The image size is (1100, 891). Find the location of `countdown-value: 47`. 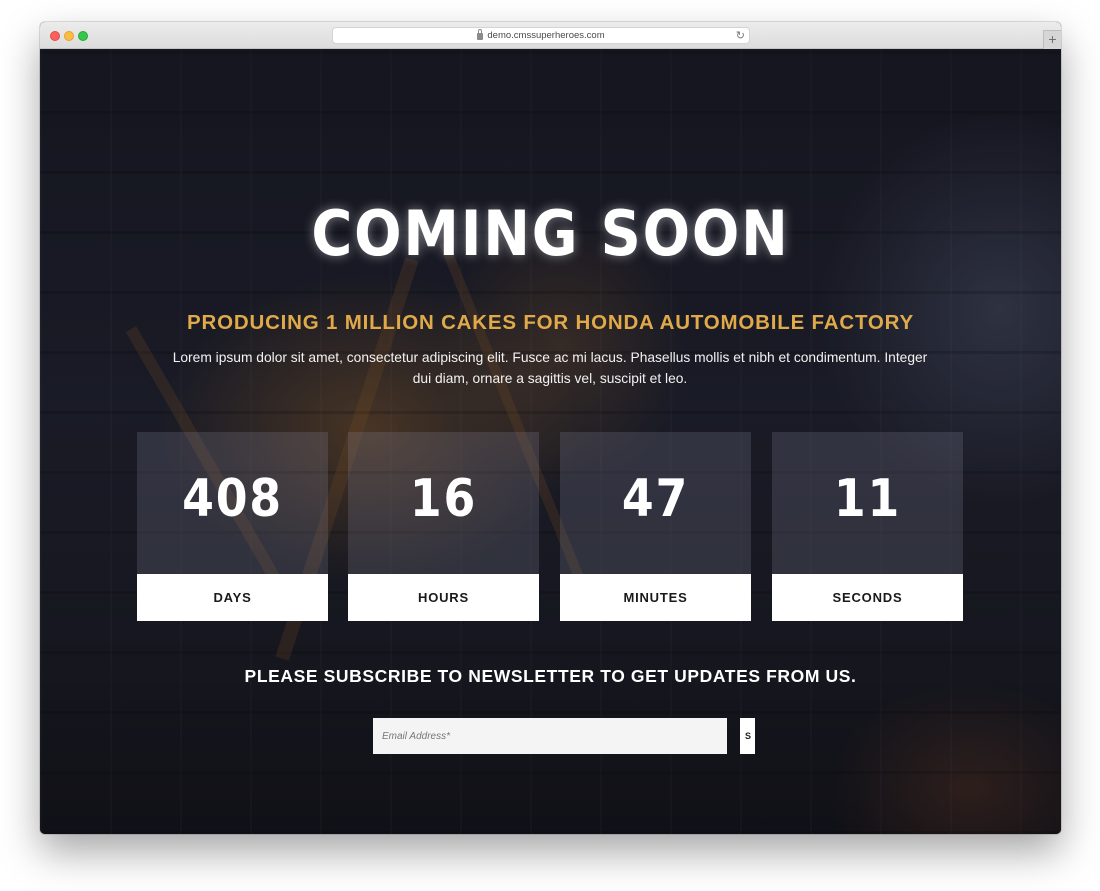

countdown-value: 47 is located at coordinates (655, 499).